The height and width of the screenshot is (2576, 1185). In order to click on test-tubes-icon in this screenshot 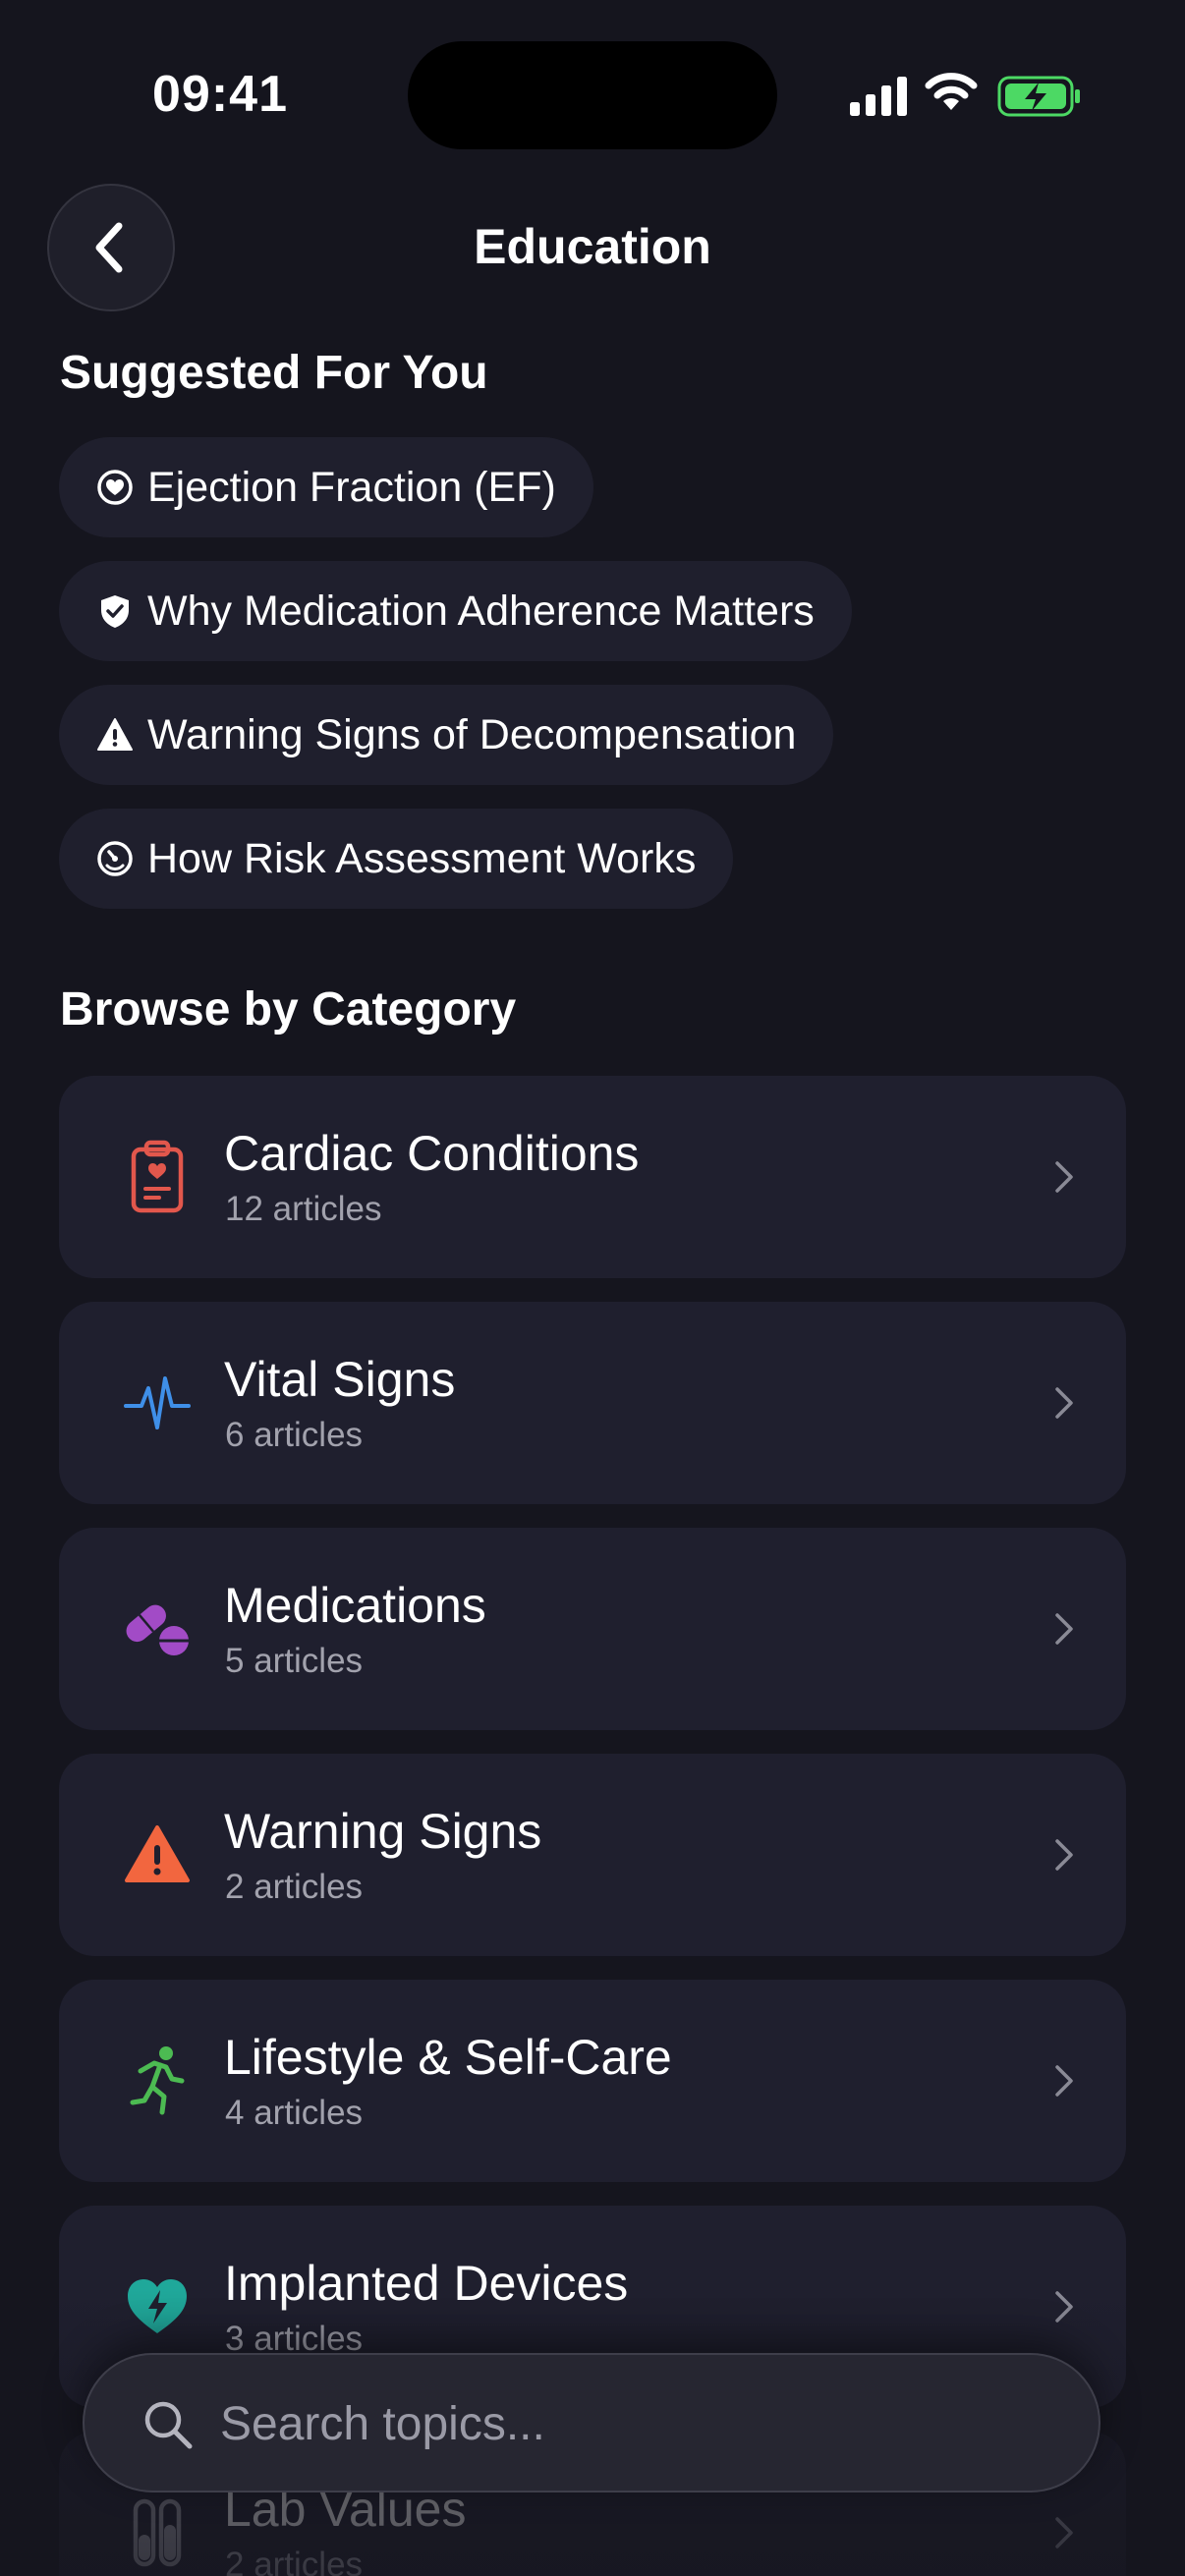, I will do `click(157, 2530)`.